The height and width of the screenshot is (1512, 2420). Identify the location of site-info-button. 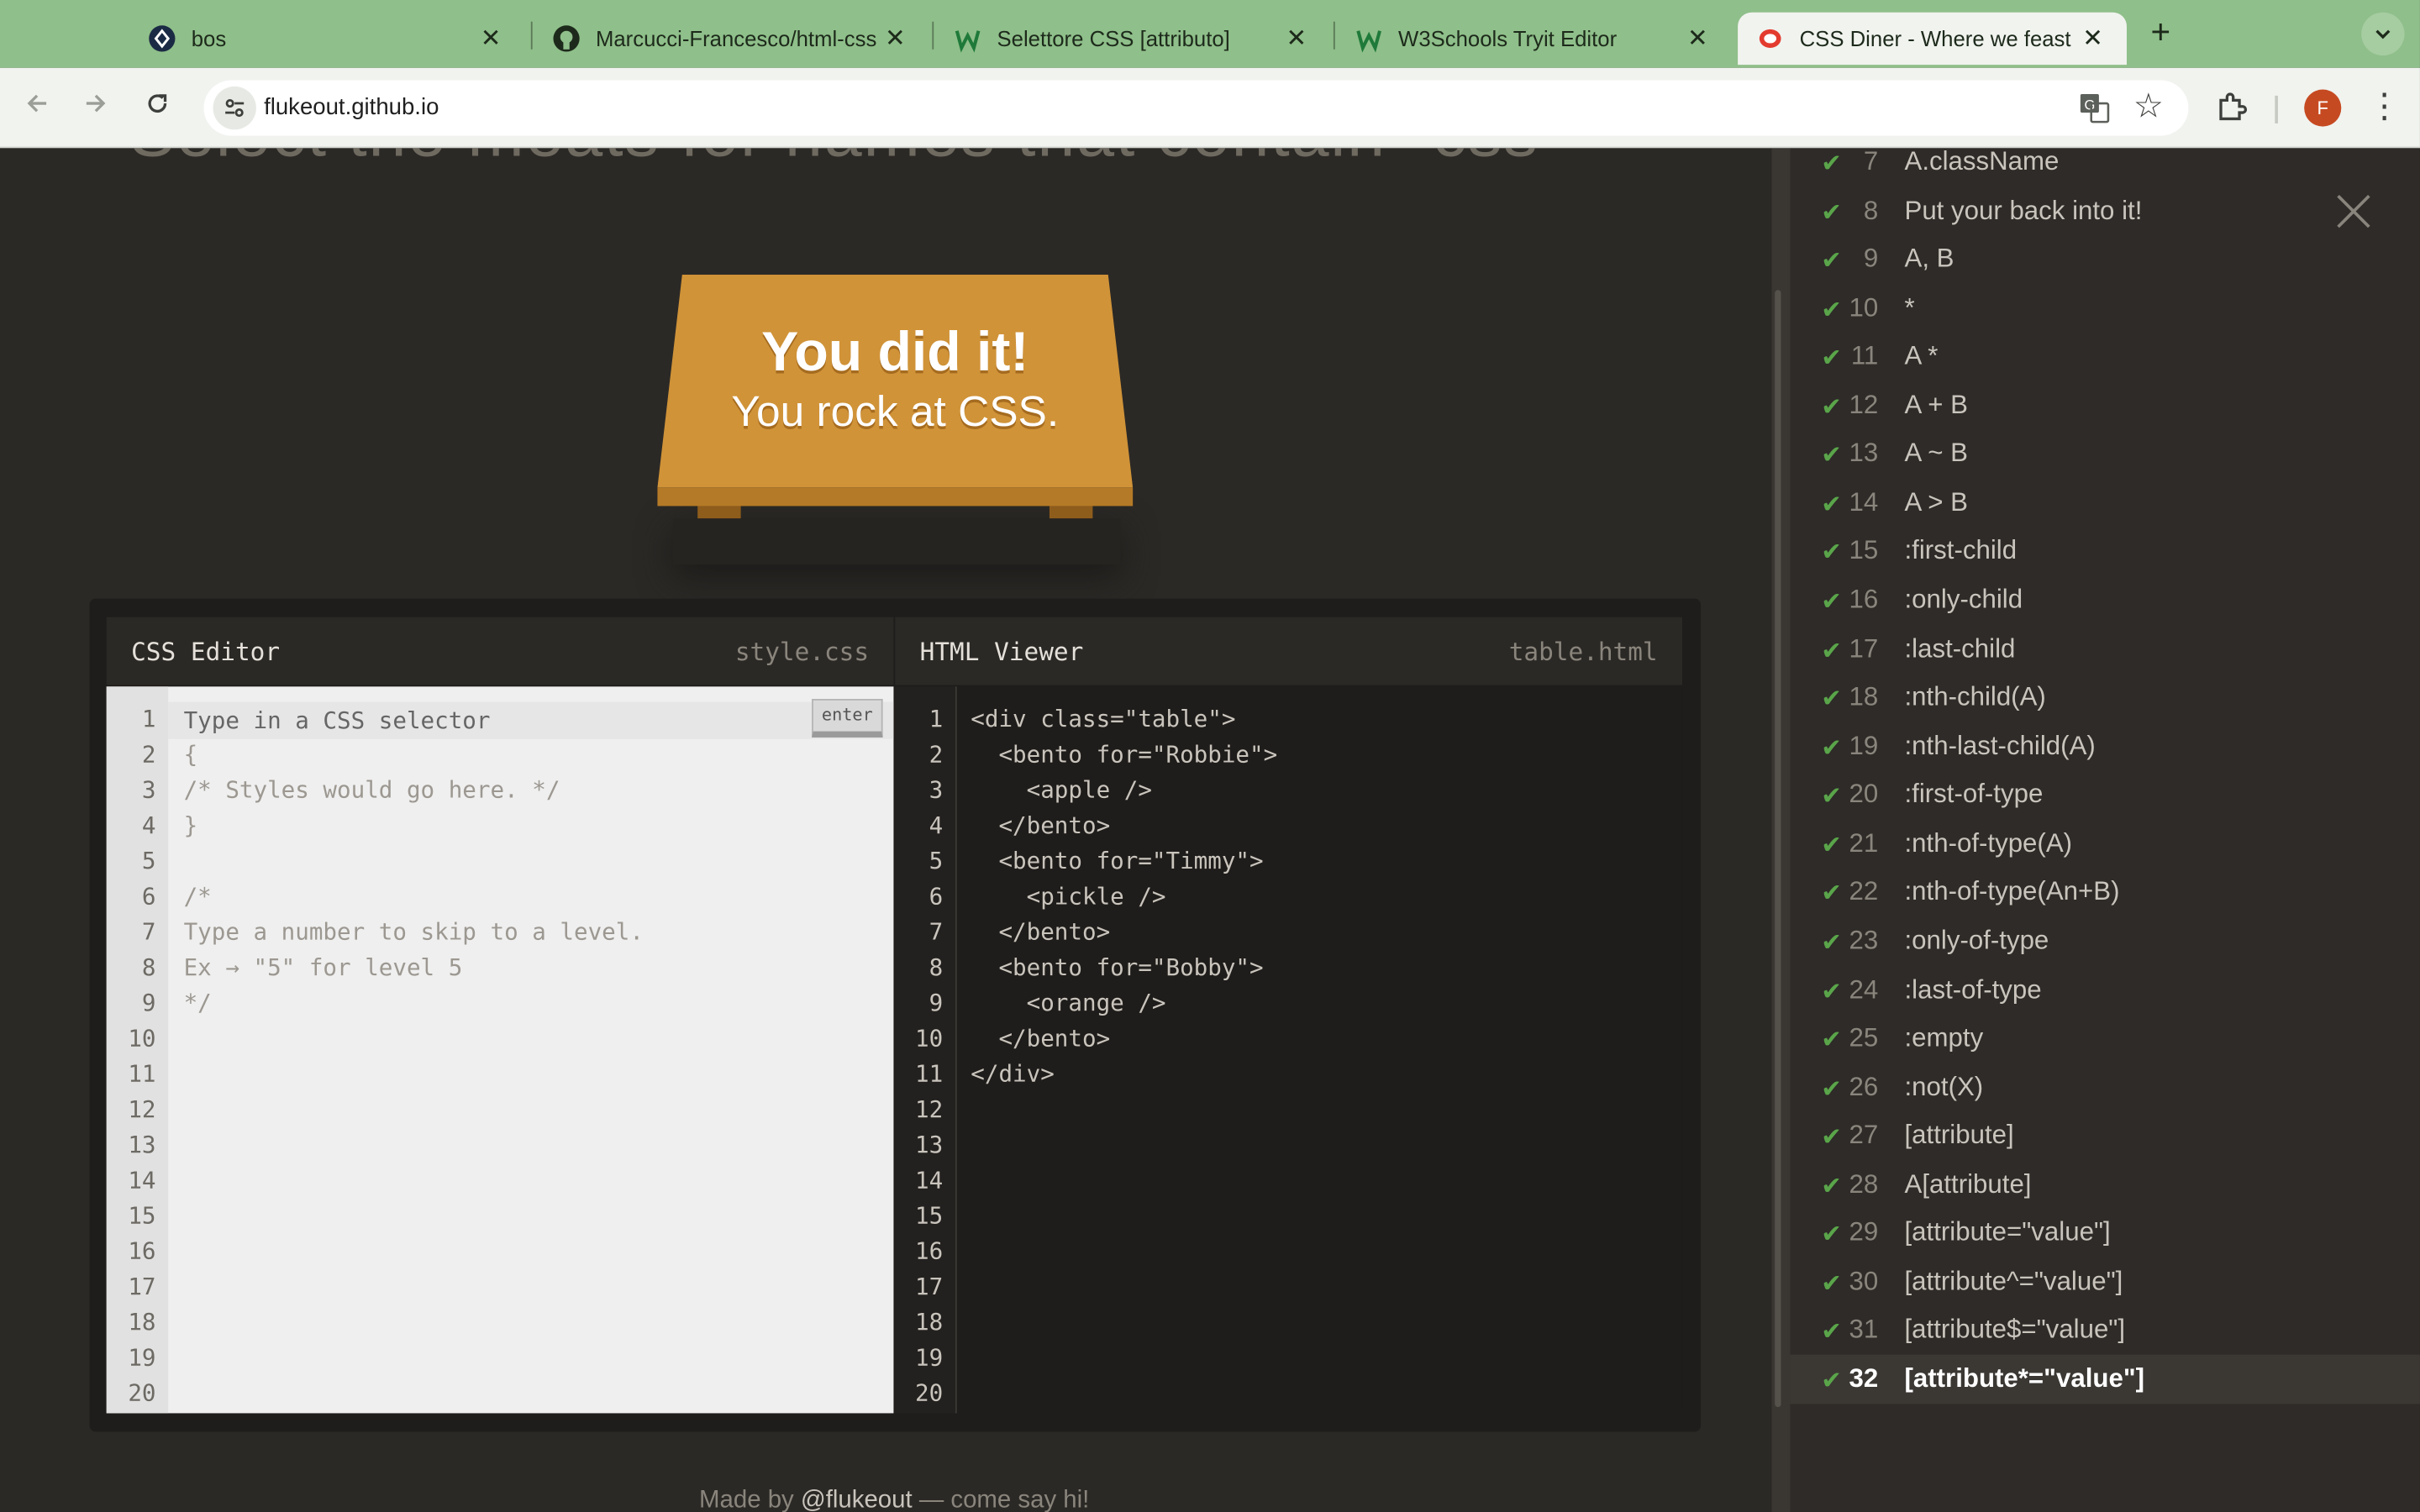
(234, 108).